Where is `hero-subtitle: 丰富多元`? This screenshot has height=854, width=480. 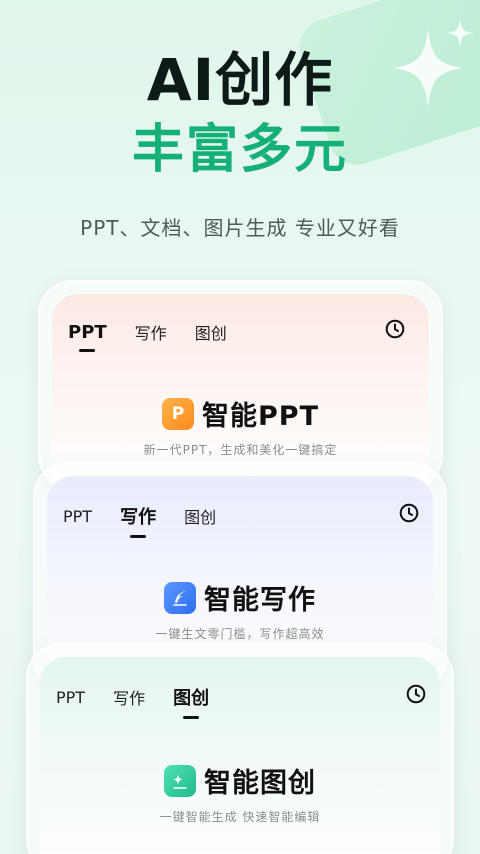
hero-subtitle: 丰富多元 is located at coordinates (239, 150).